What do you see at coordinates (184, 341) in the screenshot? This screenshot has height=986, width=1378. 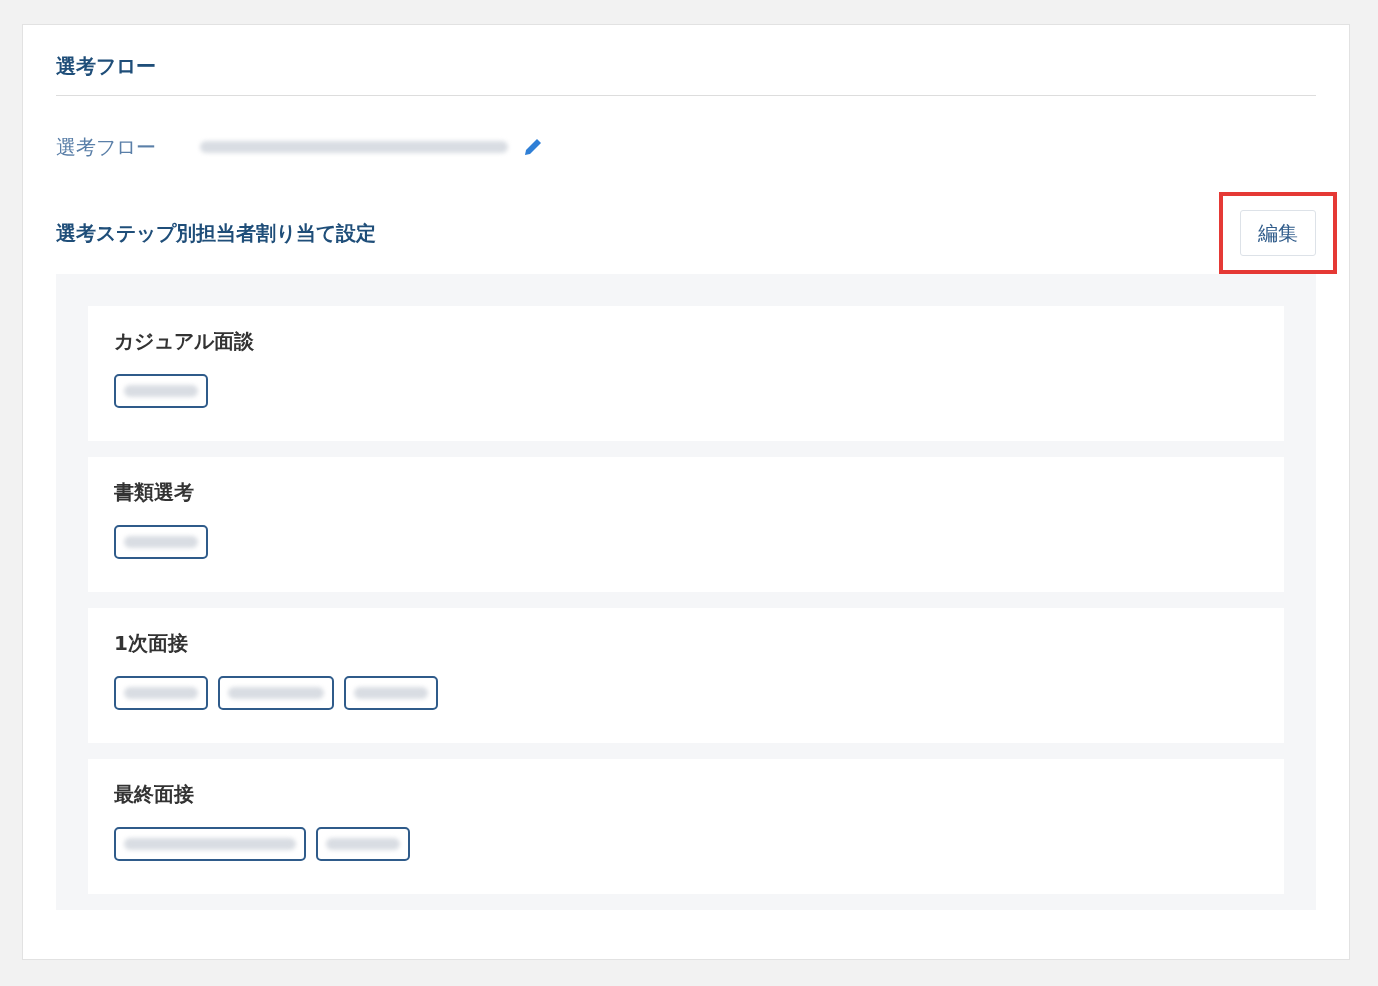 I see `step-name: カジュアル面談` at bounding box center [184, 341].